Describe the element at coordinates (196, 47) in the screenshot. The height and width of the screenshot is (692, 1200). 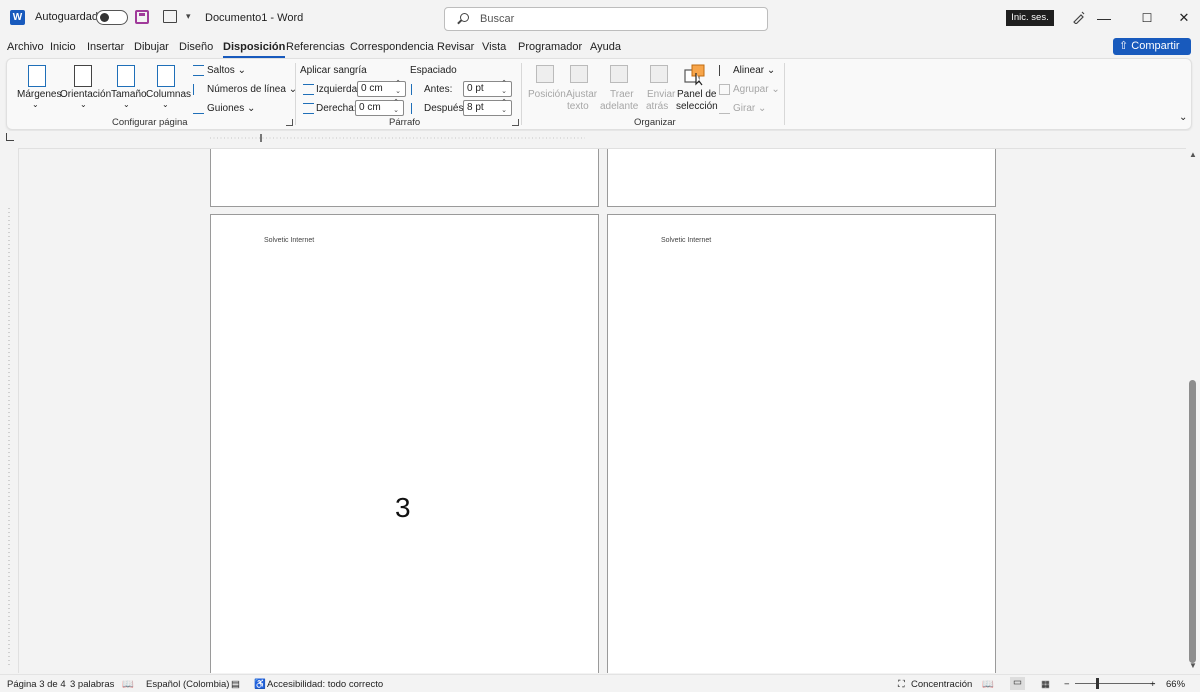
I see `tab-diseno: Diseño` at that location.